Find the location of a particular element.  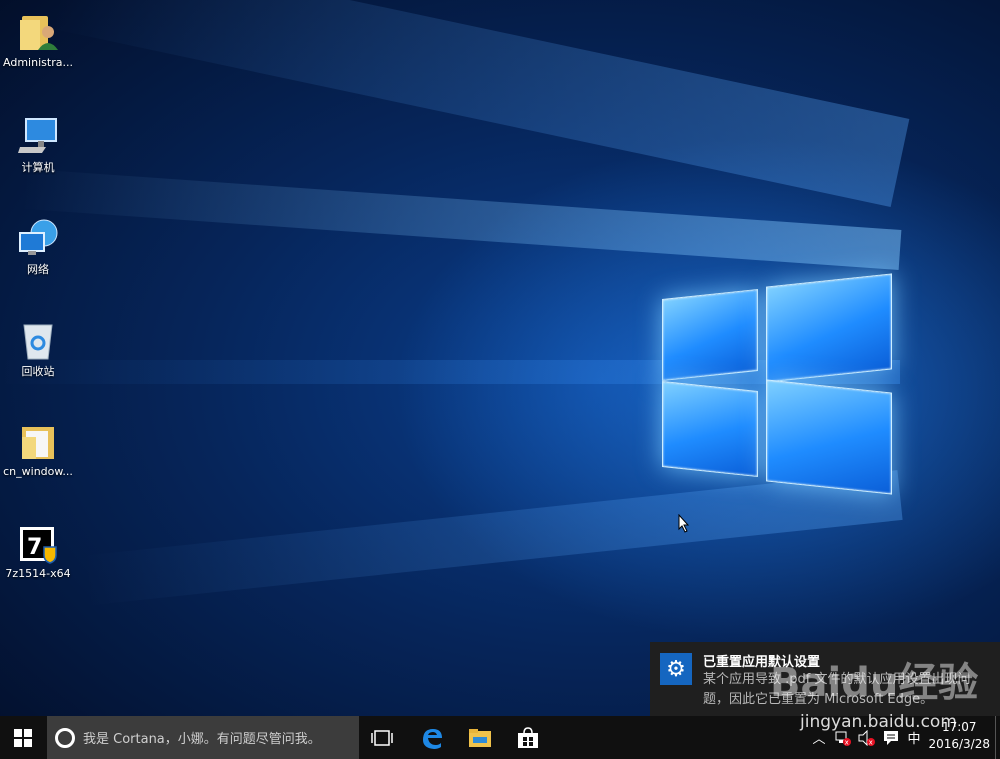

volume-tray-button: x is located at coordinates (867, 737).